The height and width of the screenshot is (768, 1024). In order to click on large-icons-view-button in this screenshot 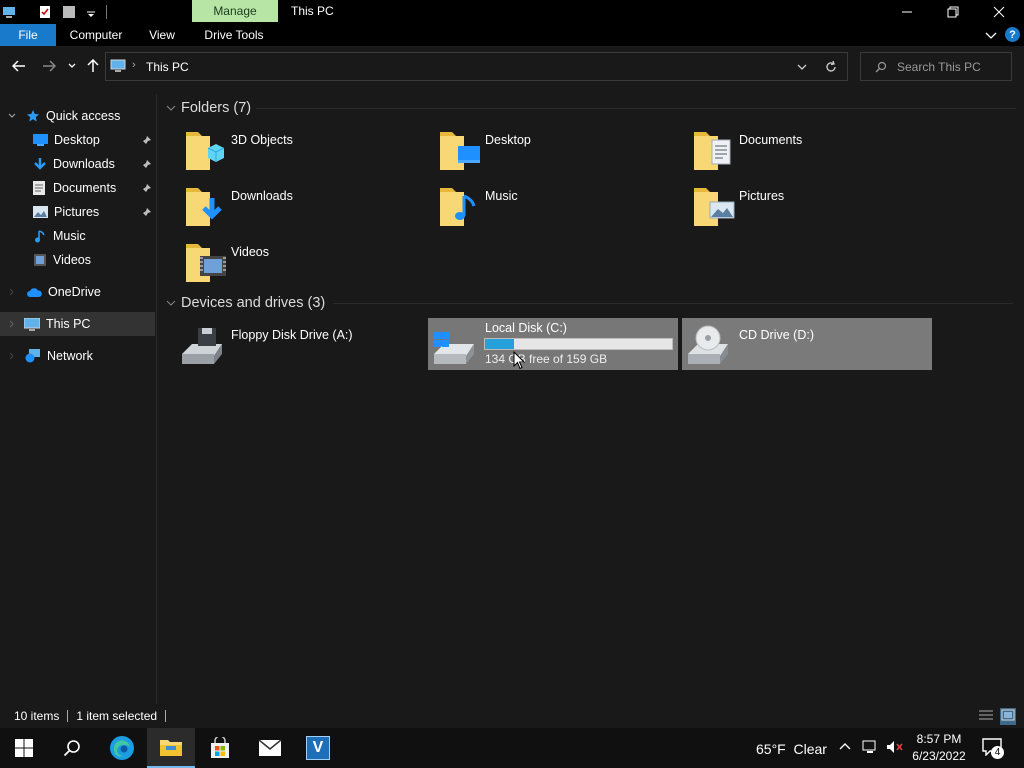, I will do `click(1008, 716)`.